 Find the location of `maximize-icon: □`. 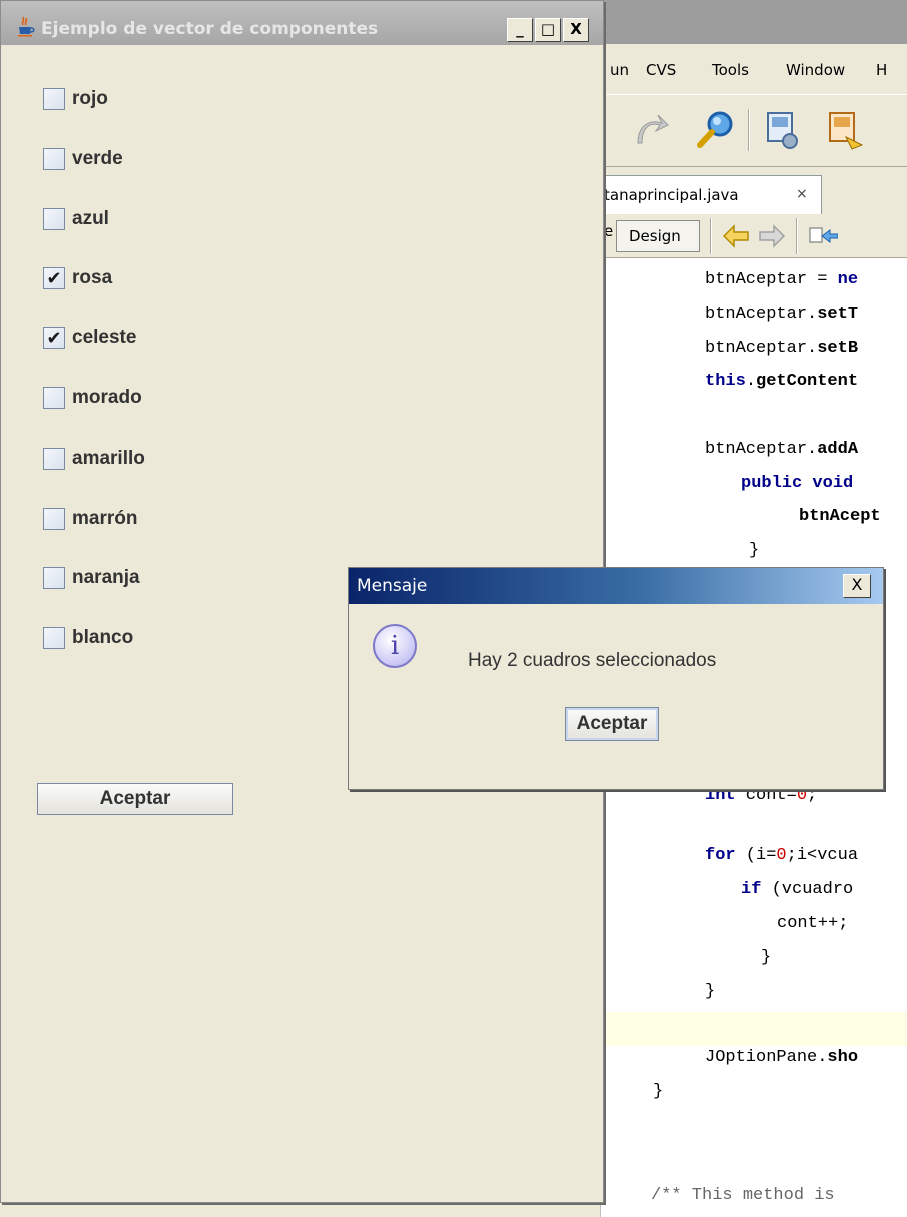

maximize-icon: □ is located at coordinates (548, 29).